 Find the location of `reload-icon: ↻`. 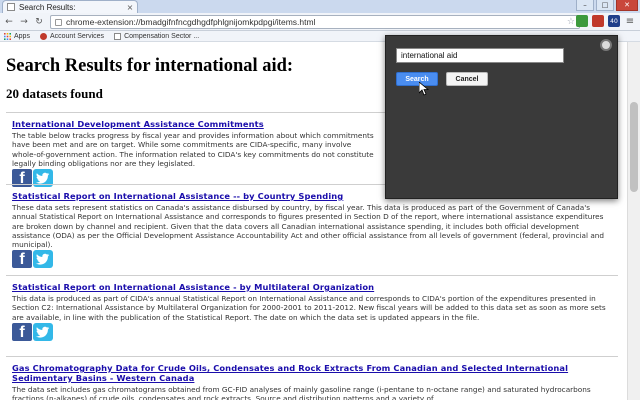

reload-icon: ↻ is located at coordinates (39, 22).